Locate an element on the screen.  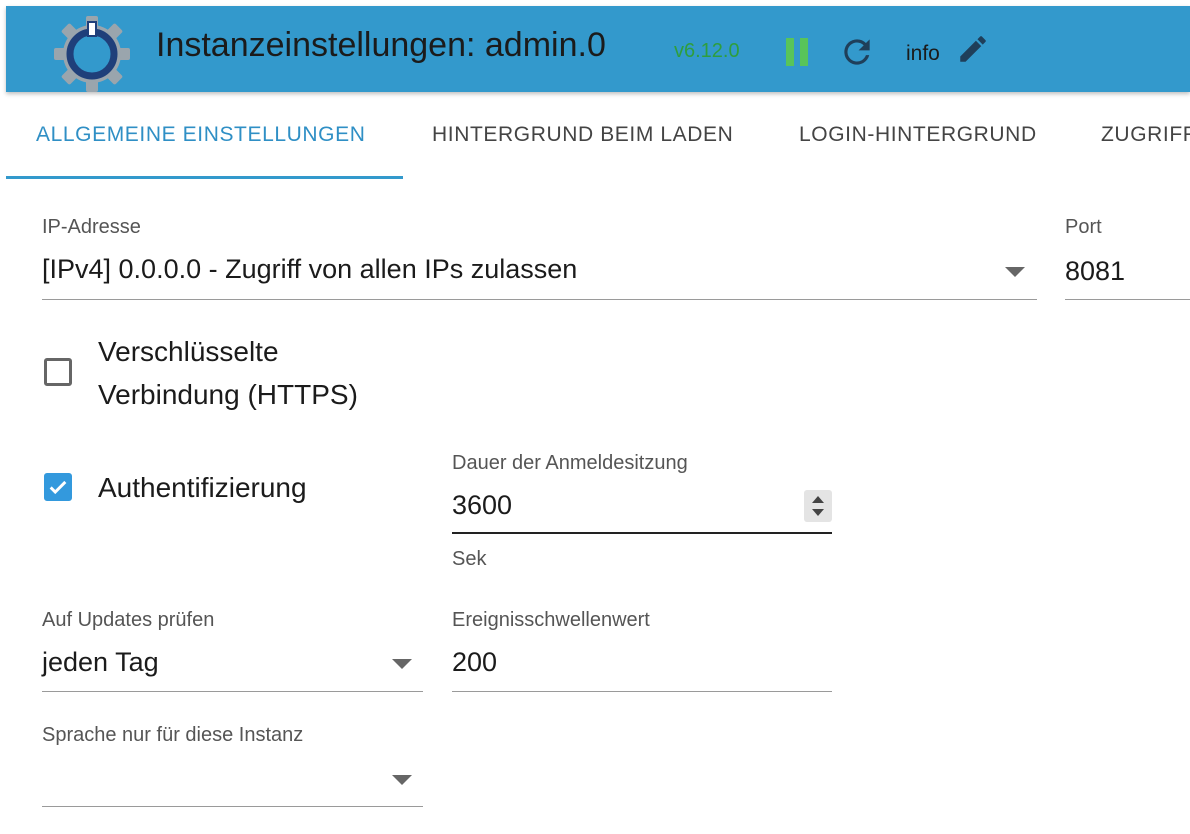
checkmark-icon is located at coordinates (58, 487).